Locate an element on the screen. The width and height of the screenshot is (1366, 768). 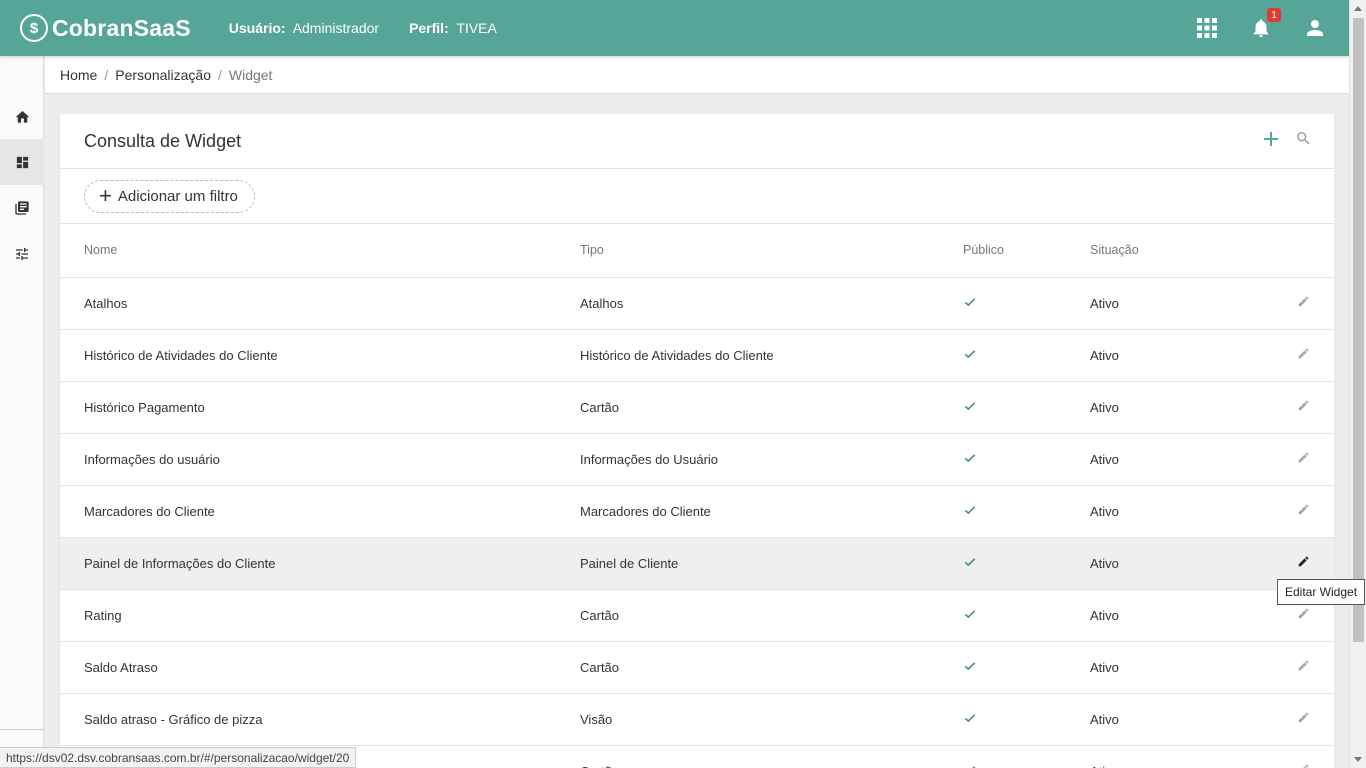
breadcrumb-personalizacao: Personalização is located at coordinates (163, 75).